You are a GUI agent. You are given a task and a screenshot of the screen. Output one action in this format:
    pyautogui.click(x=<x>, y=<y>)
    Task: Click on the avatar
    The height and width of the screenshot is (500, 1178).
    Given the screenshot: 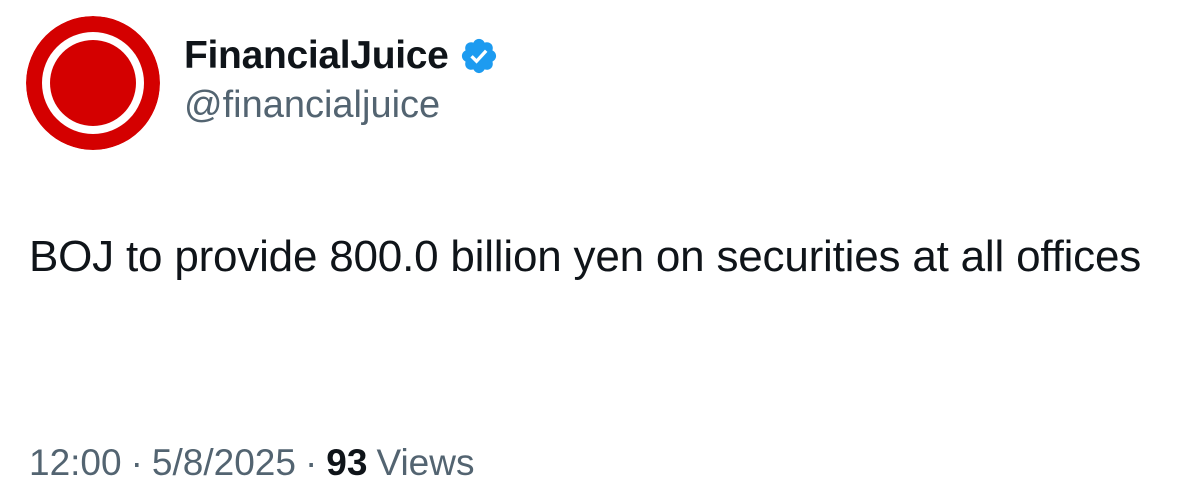 What is the action you would take?
    pyautogui.click(x=93, y=83)
    